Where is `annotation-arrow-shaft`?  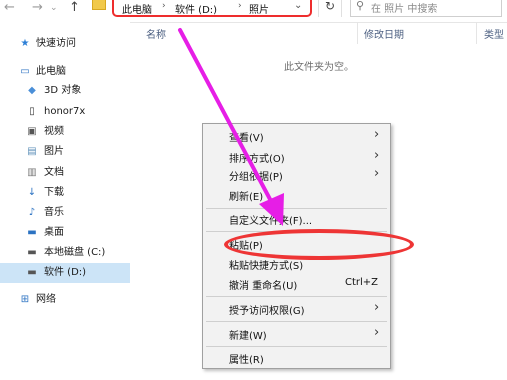
annotation-arrow-shaft is located at coordinates (226, 116).